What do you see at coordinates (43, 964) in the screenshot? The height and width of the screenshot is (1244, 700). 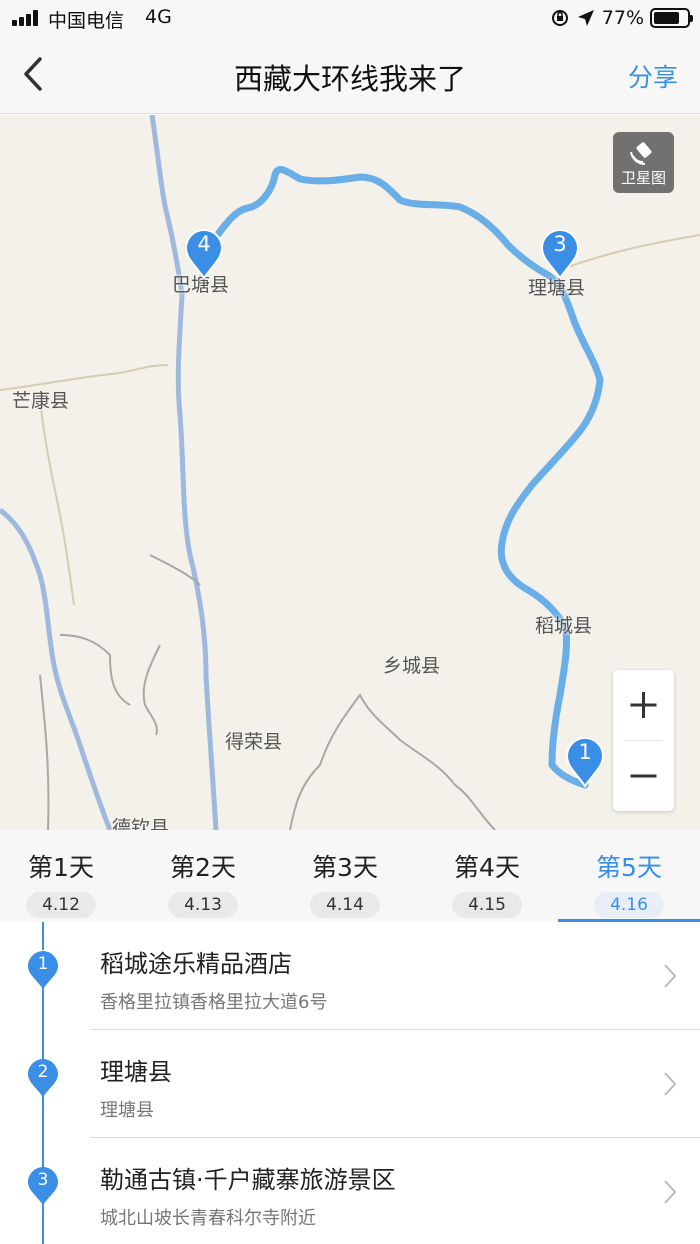 I see `stop-number: 1` at bounding box center [43, 964].